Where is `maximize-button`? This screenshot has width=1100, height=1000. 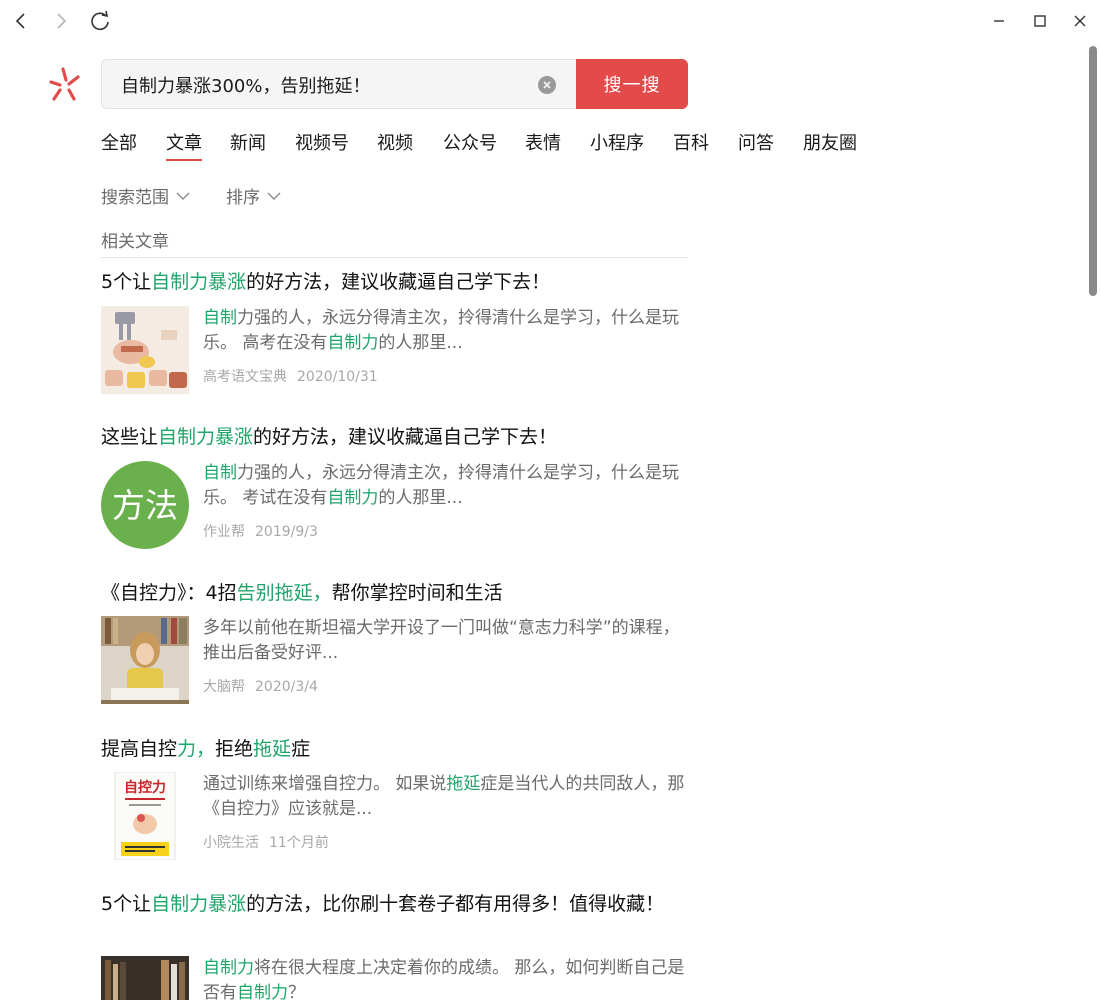
maximize-button is located at coordinates (1040, 21).